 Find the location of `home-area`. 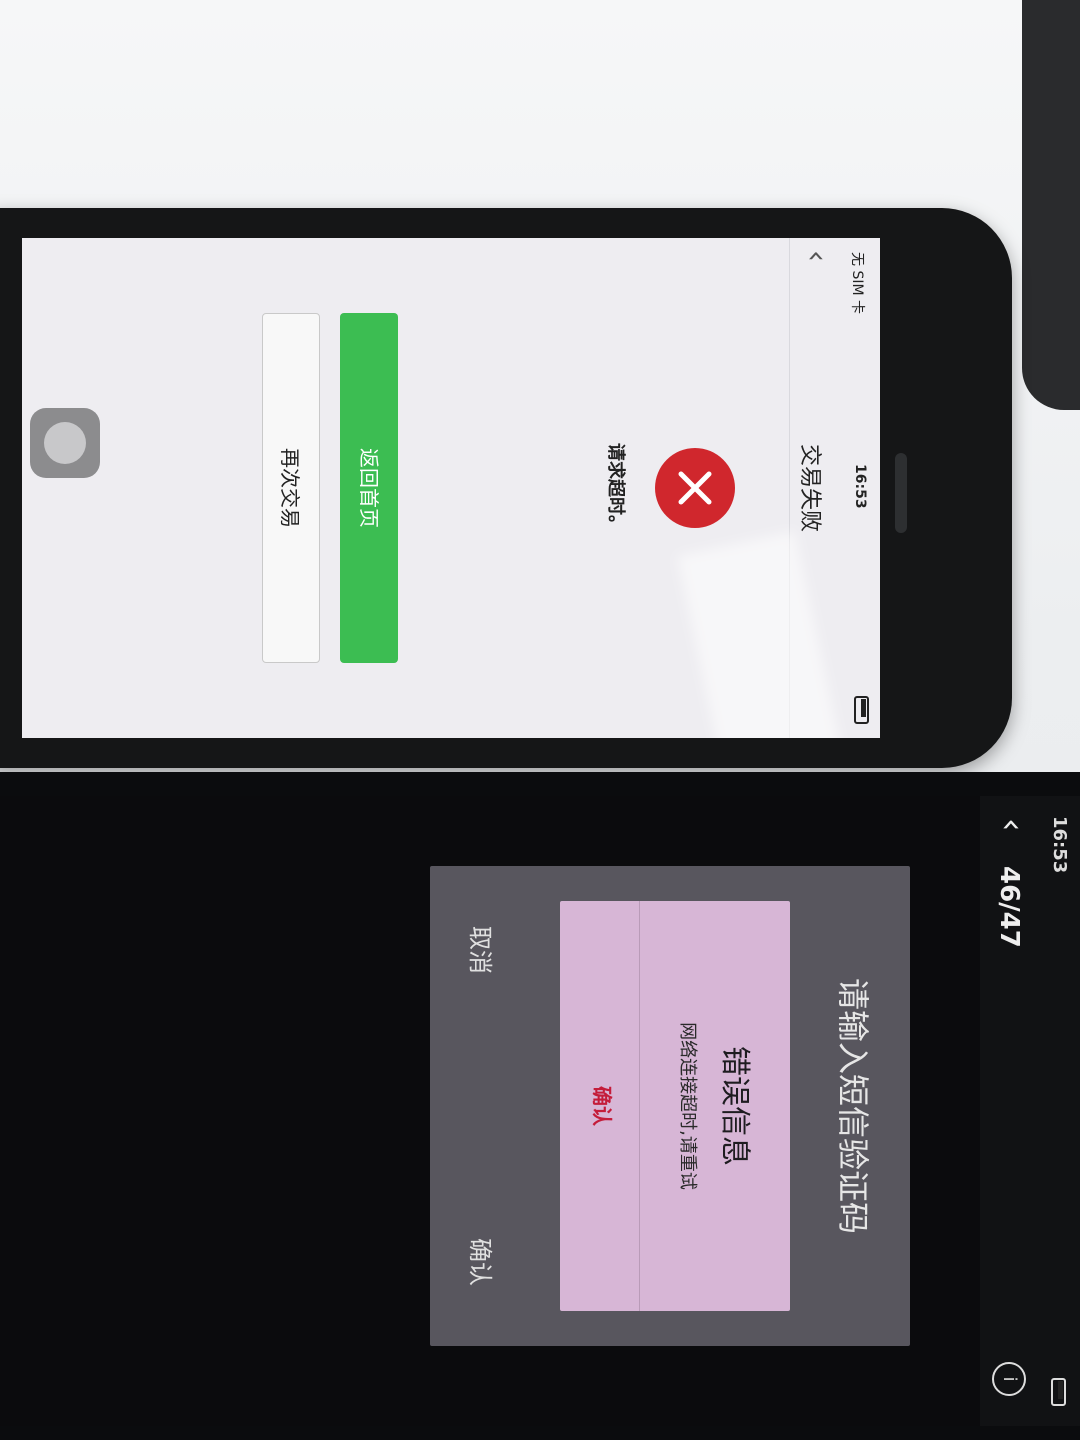

home-area is located at coordinates (901, 493).